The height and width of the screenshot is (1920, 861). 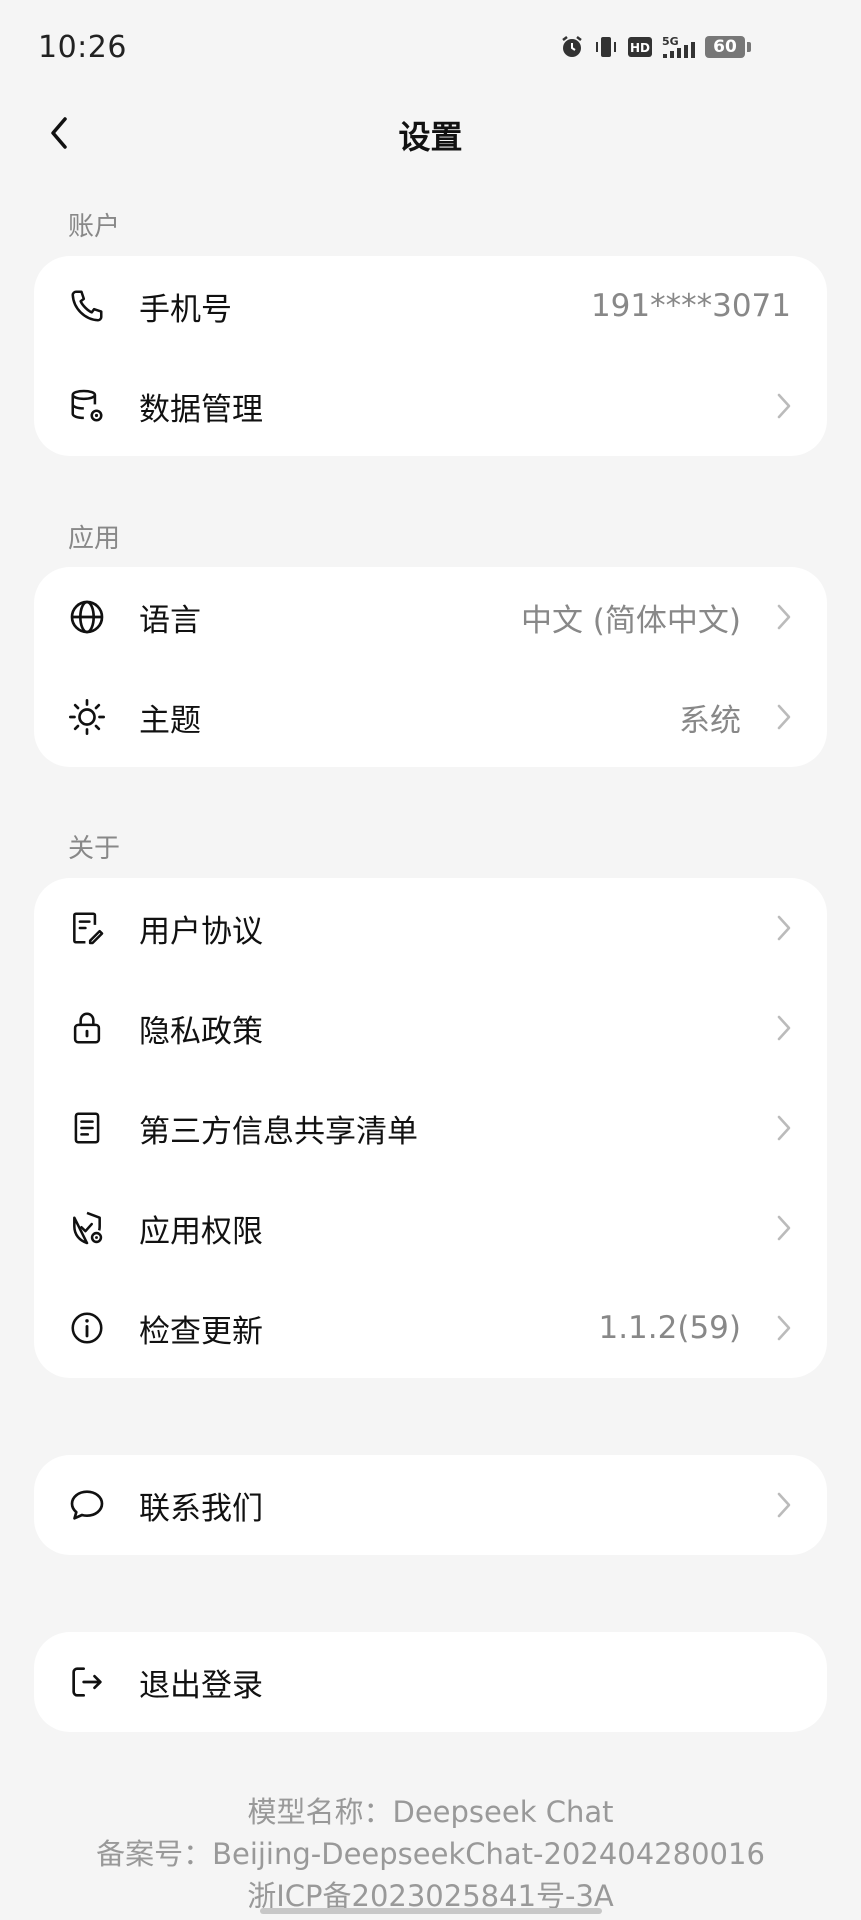 What do you see at coordinates (690, 306) in the screenshot?
I see `phone-value: 191****3071` at bounding box center [690, 306].